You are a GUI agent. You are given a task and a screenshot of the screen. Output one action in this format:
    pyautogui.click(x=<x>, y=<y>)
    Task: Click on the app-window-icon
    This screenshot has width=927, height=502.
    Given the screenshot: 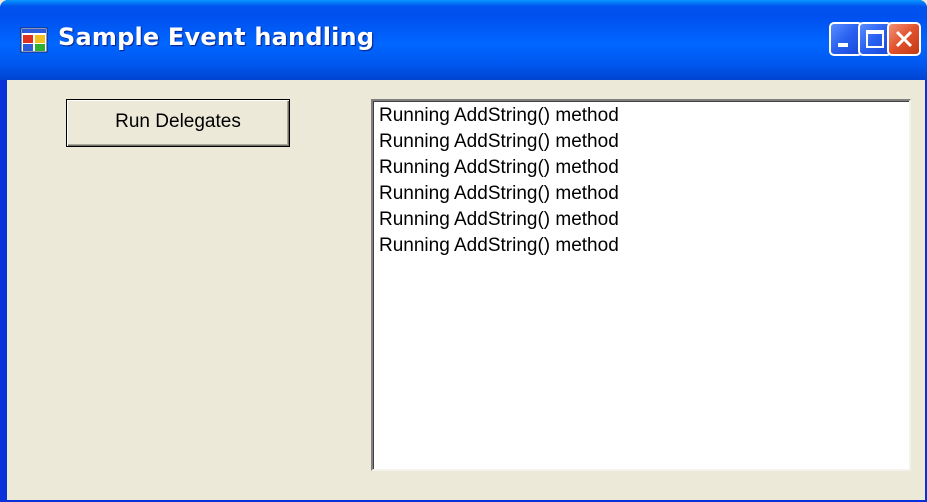 What is the action you would take?
    pyautogui.click(x=34, y=40)
    